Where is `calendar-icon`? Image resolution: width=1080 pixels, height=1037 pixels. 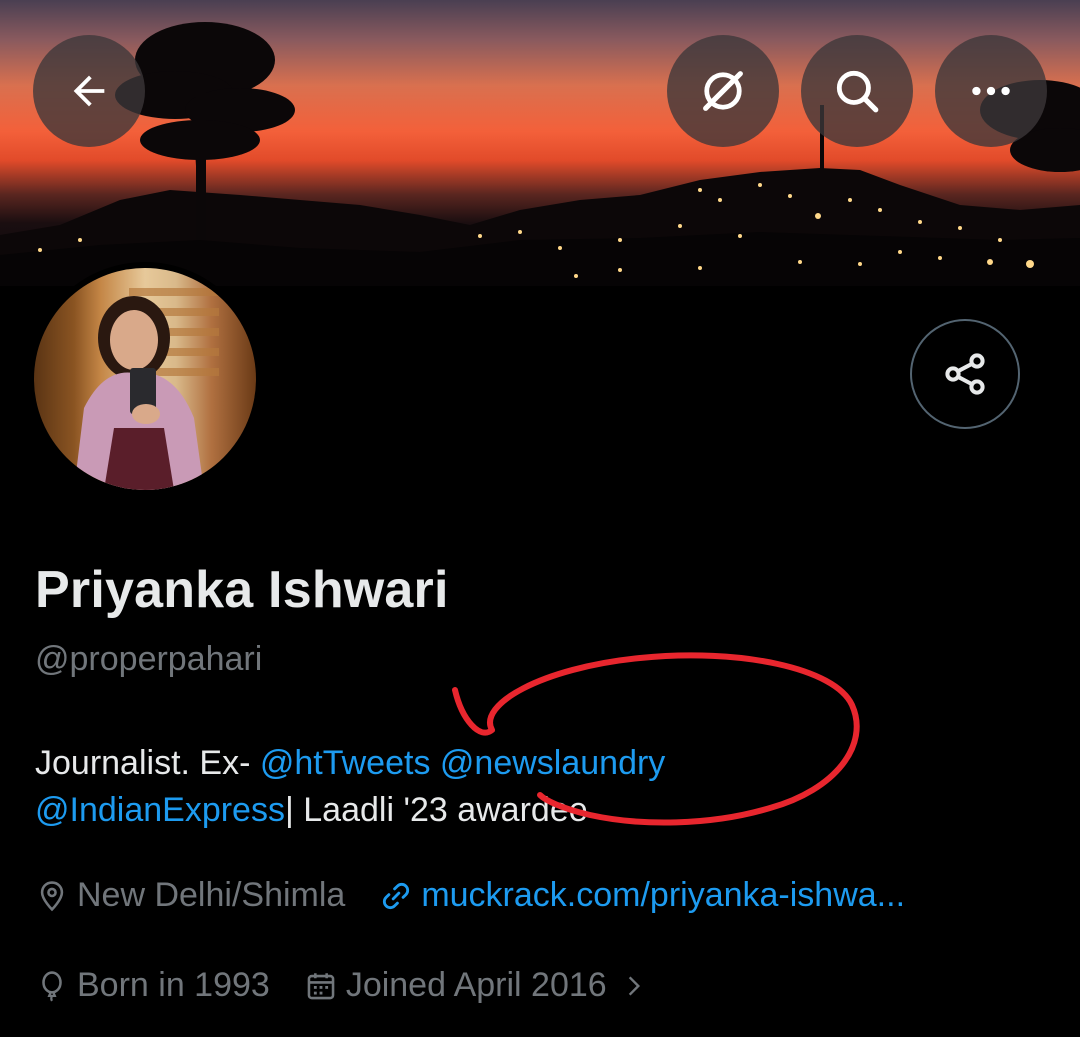
calendar-icon is located at coordinates (321, 985).